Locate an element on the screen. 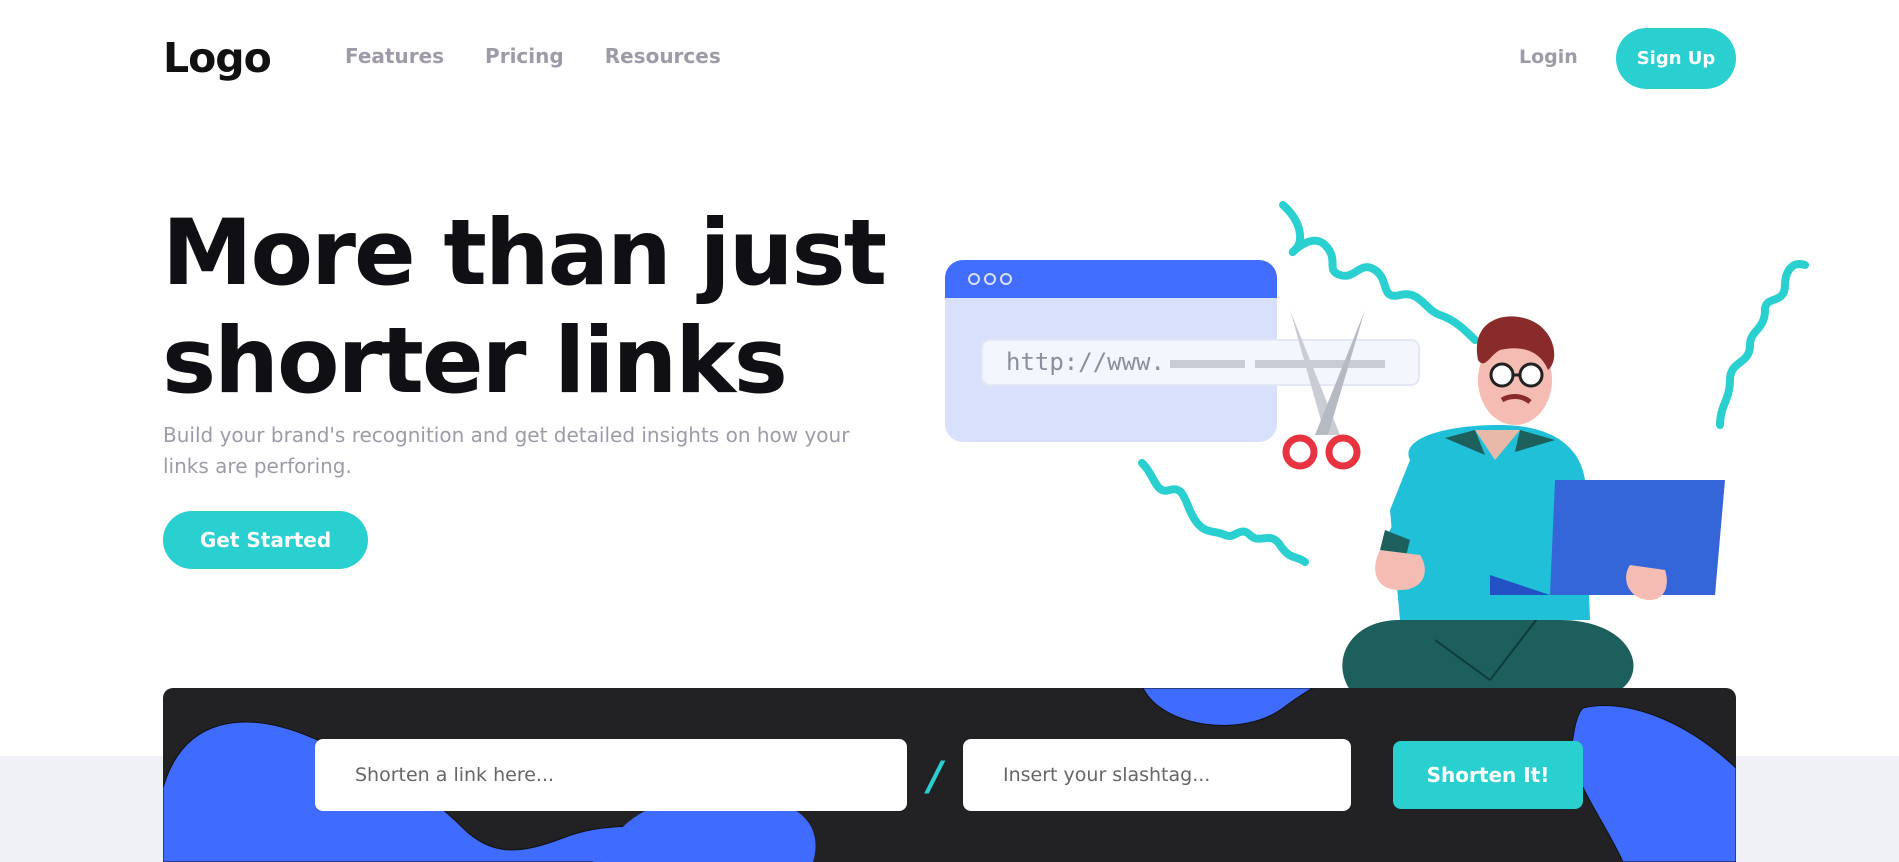 Image resolution: width=1899 pixels, height=862 pixels. browser-window-icon: http://www. is located at coordinates (1182, 351).